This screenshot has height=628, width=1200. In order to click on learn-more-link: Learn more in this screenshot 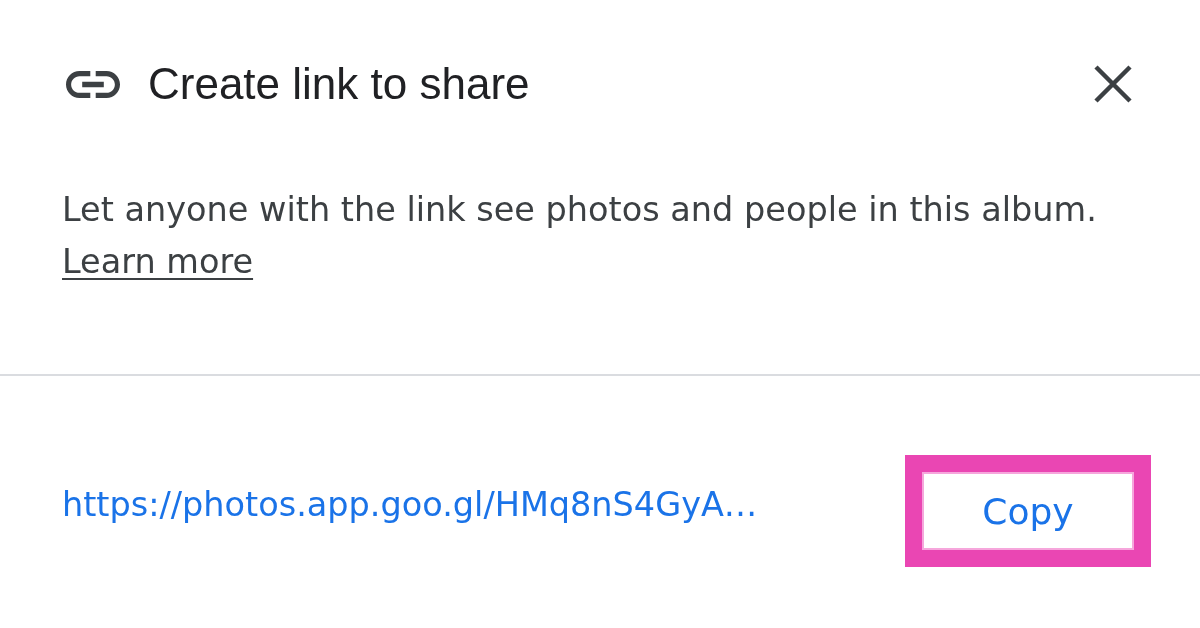, I will do `click(158, 262)`.